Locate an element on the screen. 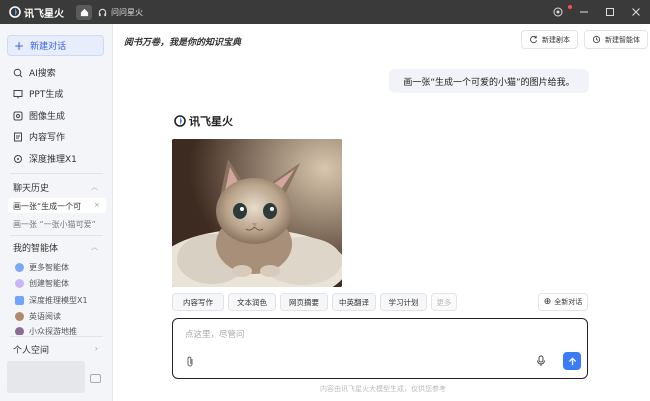  sidebar-item-label: 内容写作 is located at coordinates (47, 138).